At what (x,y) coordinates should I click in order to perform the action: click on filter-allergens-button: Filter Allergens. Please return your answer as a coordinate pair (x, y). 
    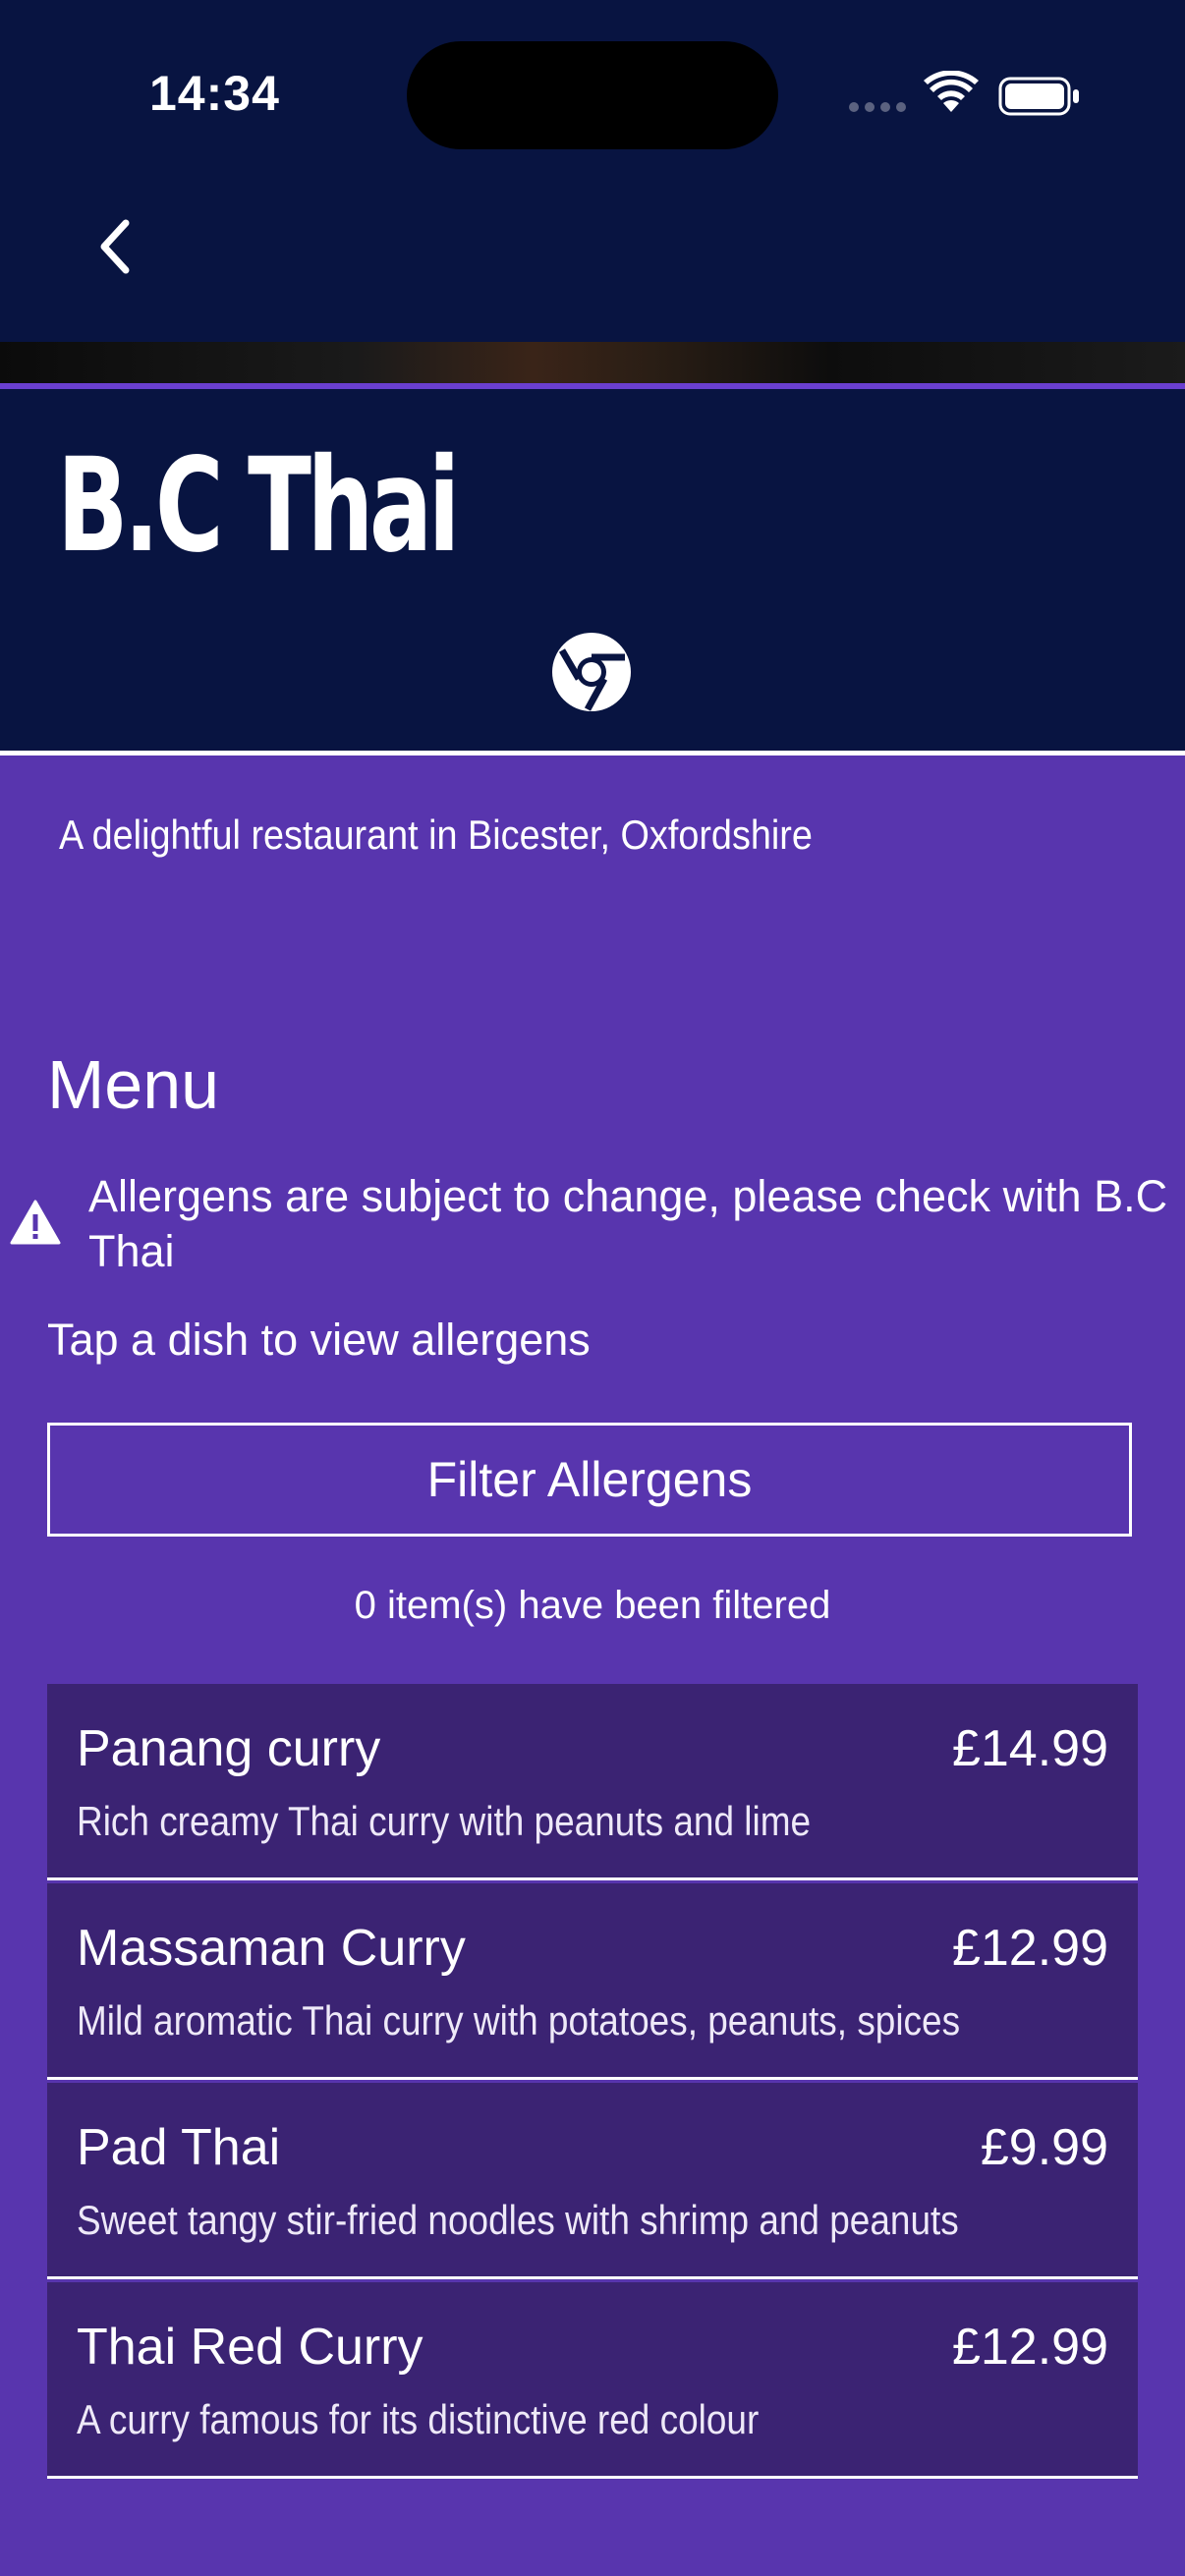
    Looking at the image, I should click on (590, 1480).